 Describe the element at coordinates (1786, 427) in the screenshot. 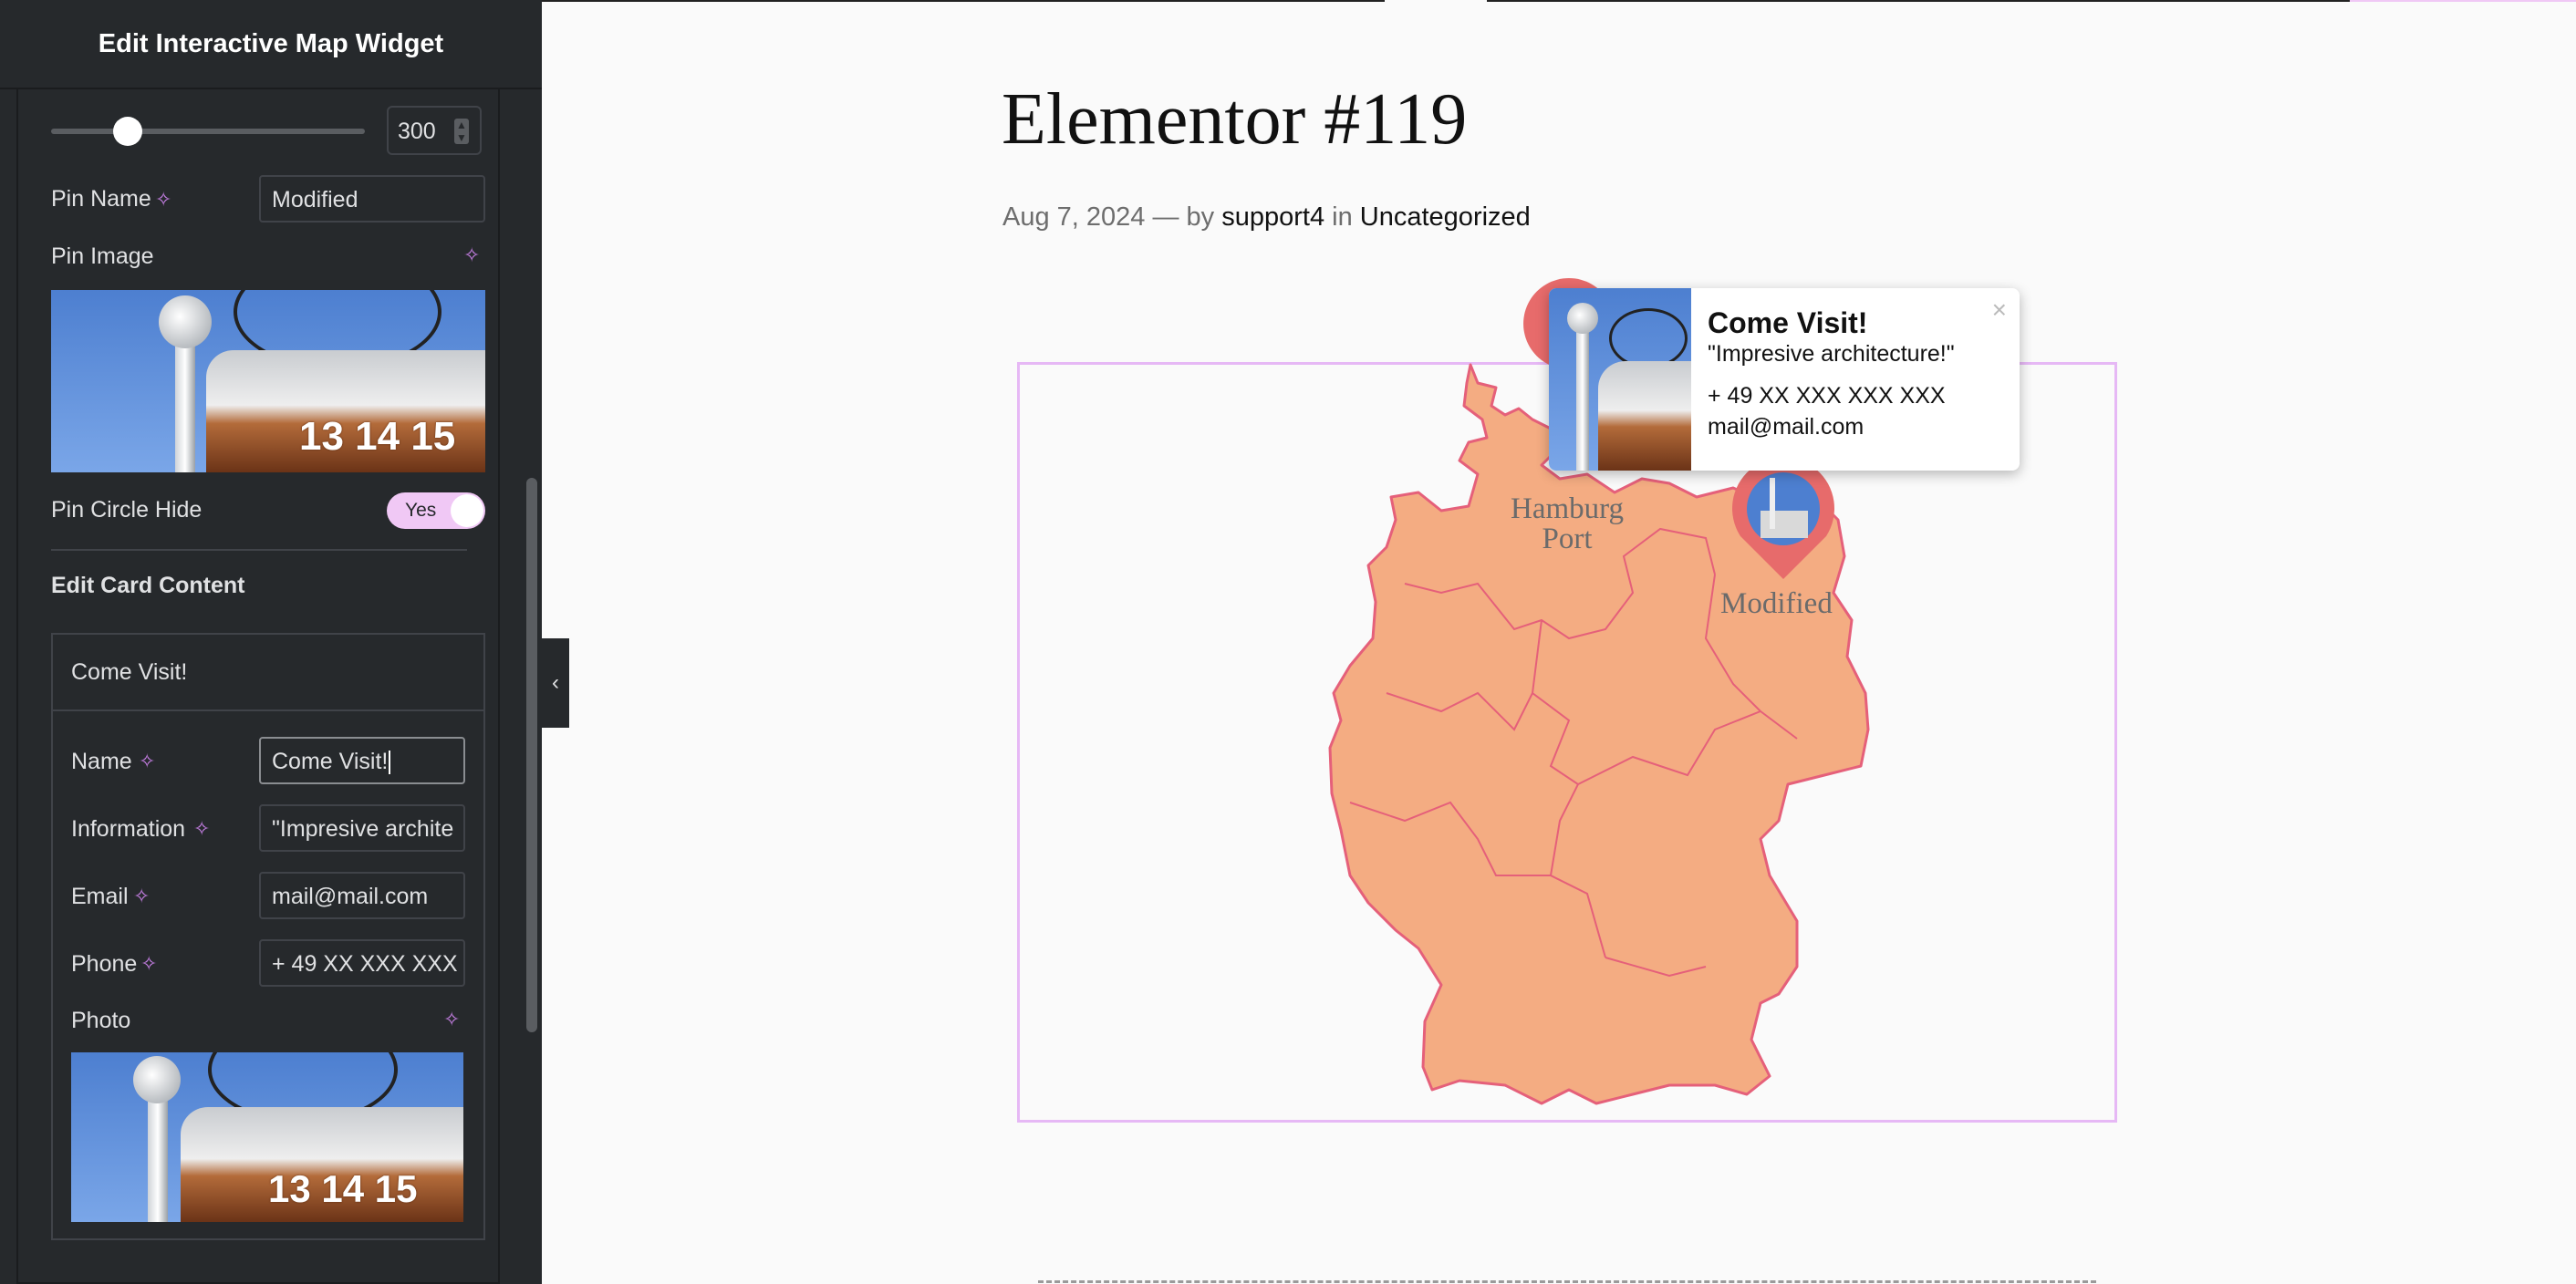

I see `card-email: mail@mail.com` at that location.